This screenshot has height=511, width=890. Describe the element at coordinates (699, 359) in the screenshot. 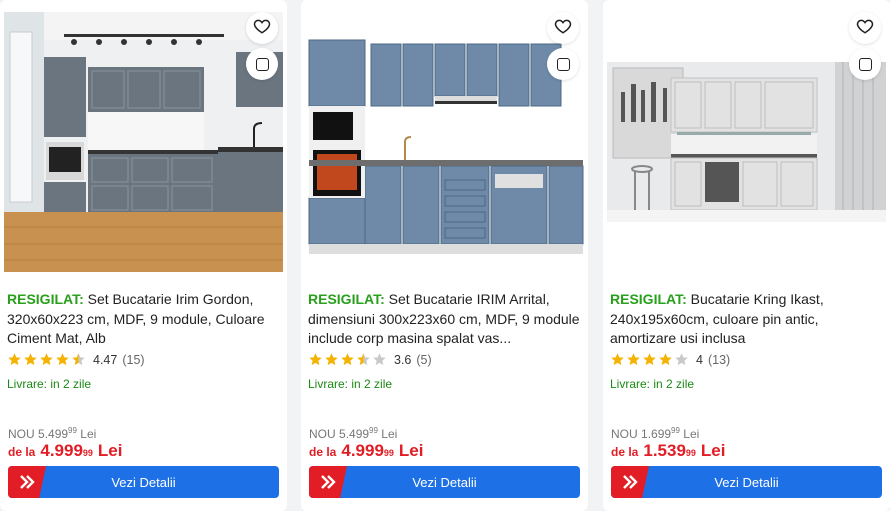

I see `rating-value: 4` at that location.